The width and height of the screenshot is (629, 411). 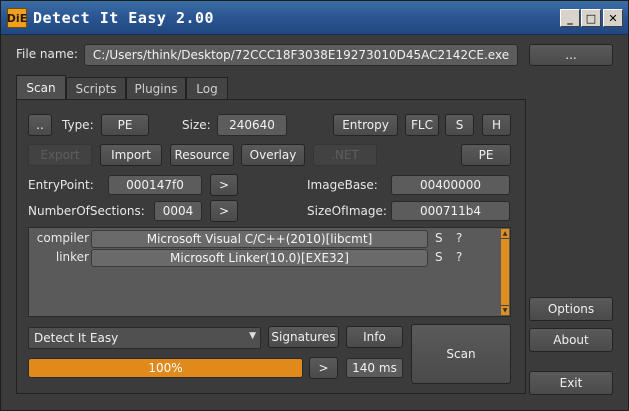 What do you see at coordinates (207, 88) in the screenshot?
I see `tab-log: Log` at bounding box center [207, 88].